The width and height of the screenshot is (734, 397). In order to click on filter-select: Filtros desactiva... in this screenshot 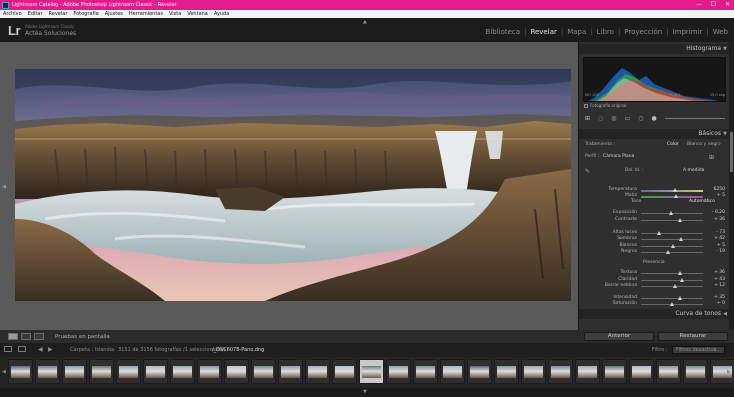, I will do `click(699, 350)`.